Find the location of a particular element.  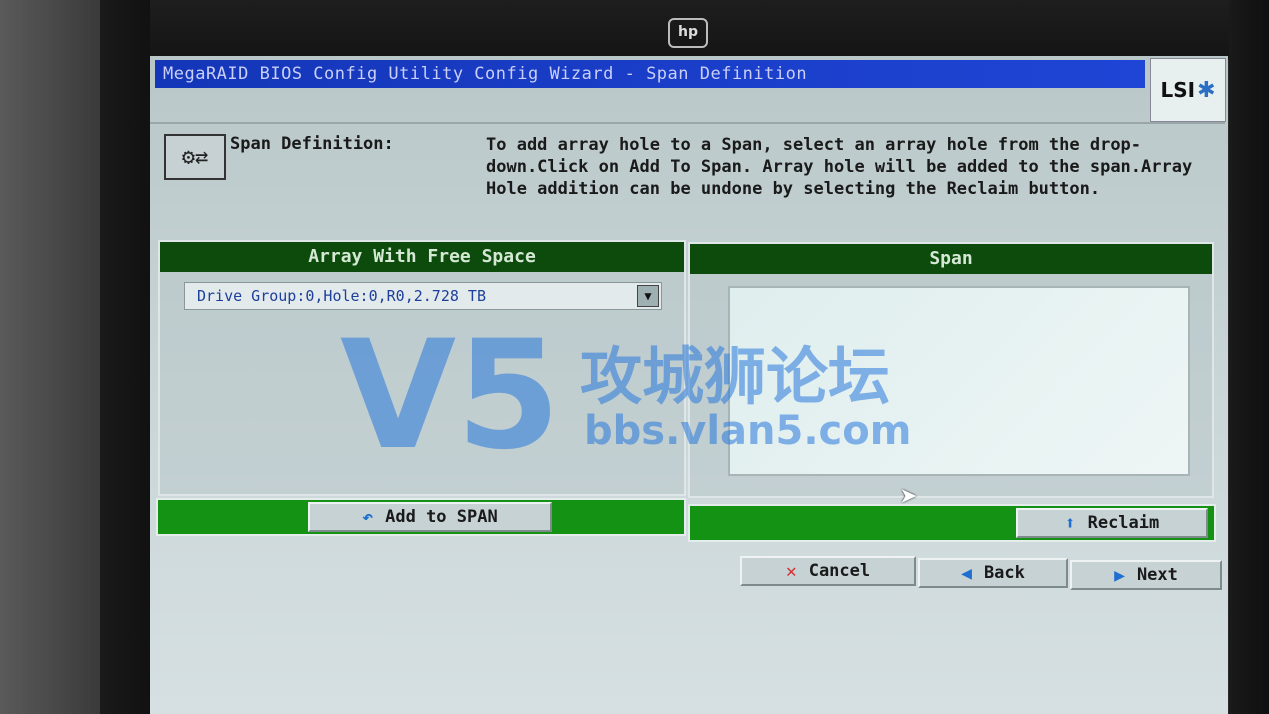

dropdown-value: Drive Group:0,Hole:0,R0,2.728 TB is located at coordinates (341, 296).